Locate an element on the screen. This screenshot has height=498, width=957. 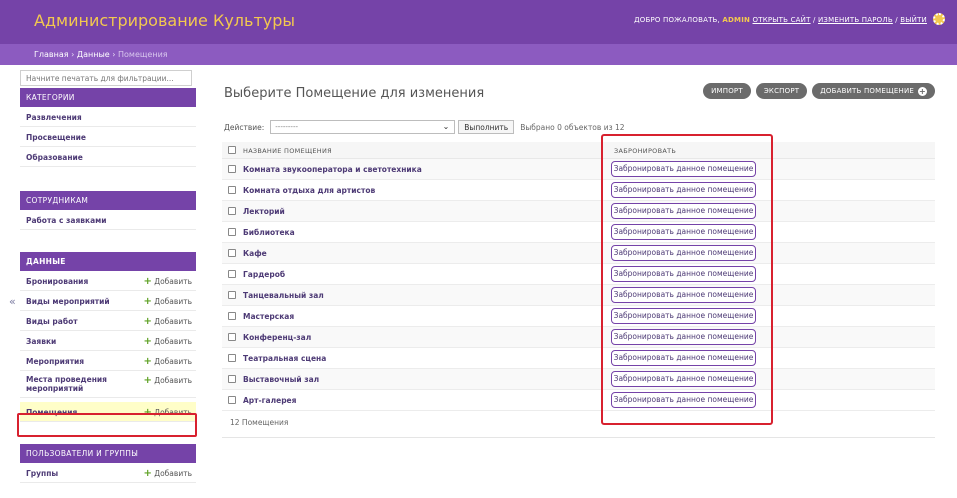
selected-item-highlight is located at coordinates (107, 425).